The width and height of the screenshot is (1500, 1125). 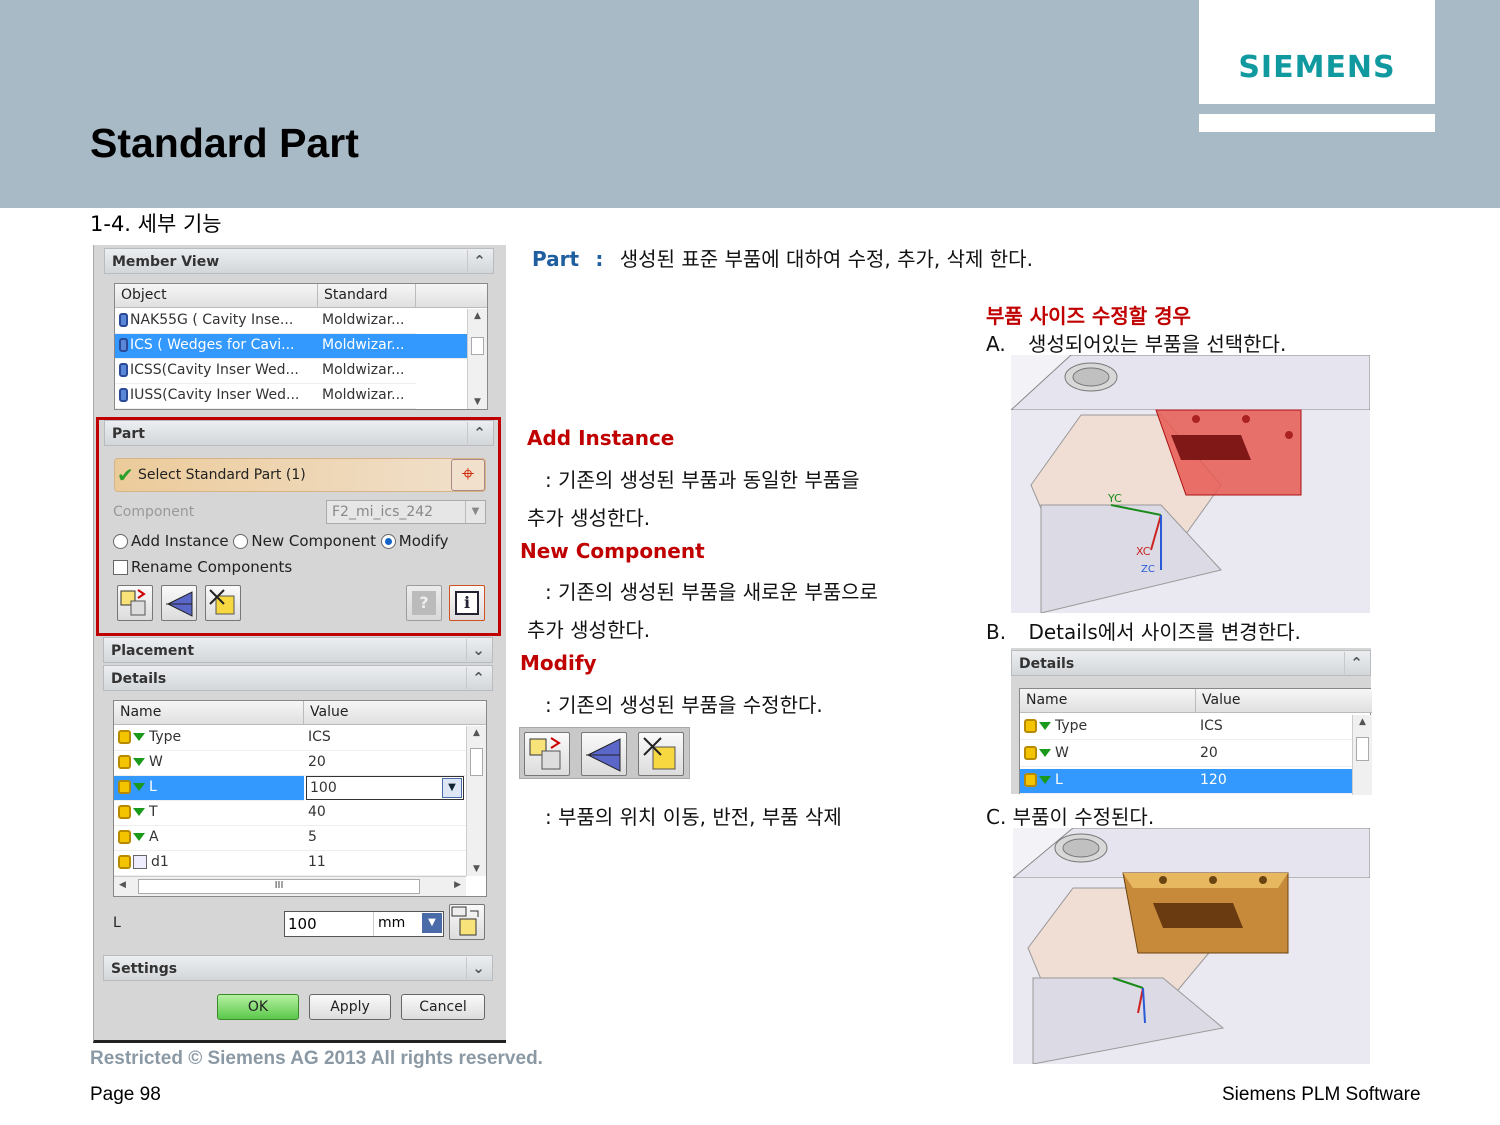 What do you see at coordinates (451, 296) in the screenshot?
I see `column-header-empty` at bounding box center [451, 296].